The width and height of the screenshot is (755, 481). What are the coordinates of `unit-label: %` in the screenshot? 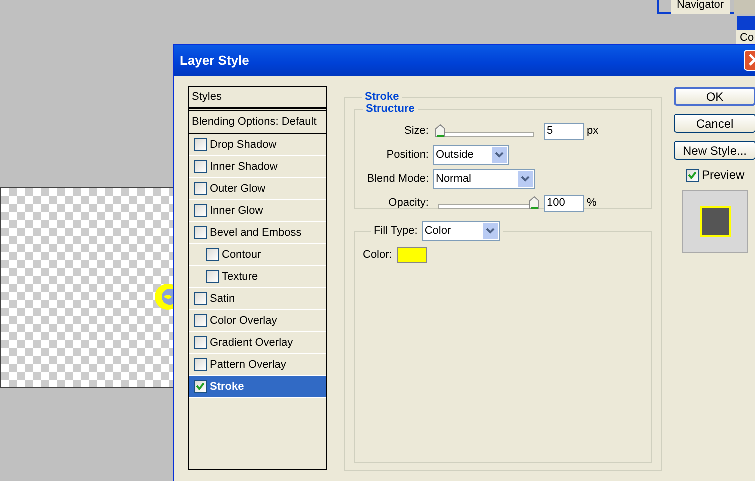 It's located at (592, 203).